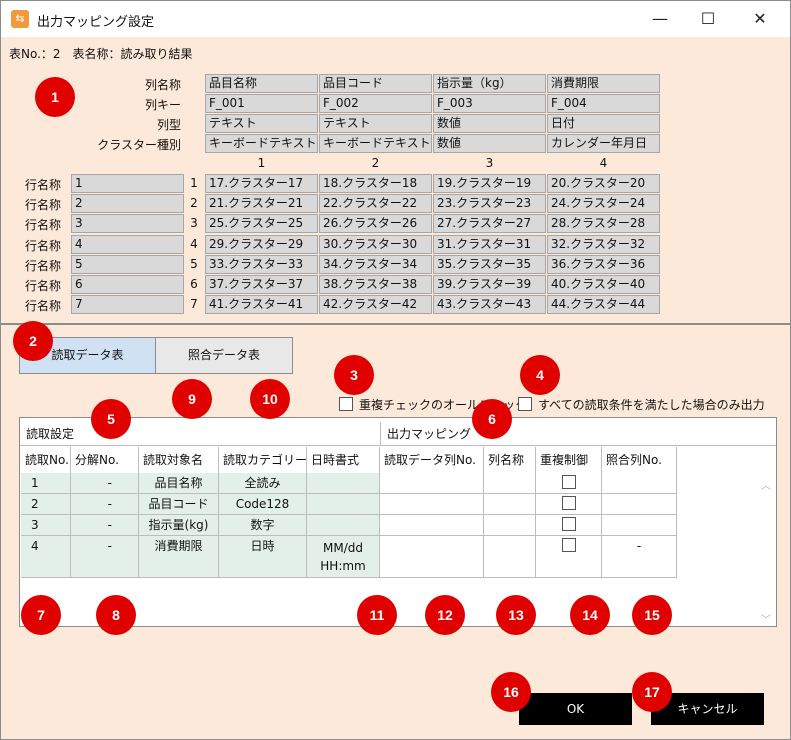  What do you see at coordinates (489, 143) in the screenshot?
I see `column-cluster-cell: 数値` at bounding box center [489, 143].